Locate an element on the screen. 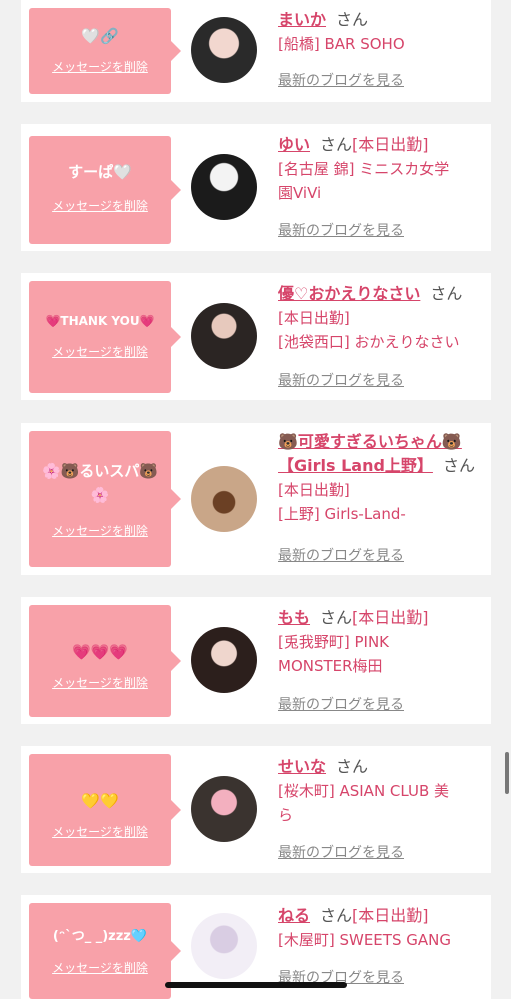  scrollbar is located at coordinates (507, 773).